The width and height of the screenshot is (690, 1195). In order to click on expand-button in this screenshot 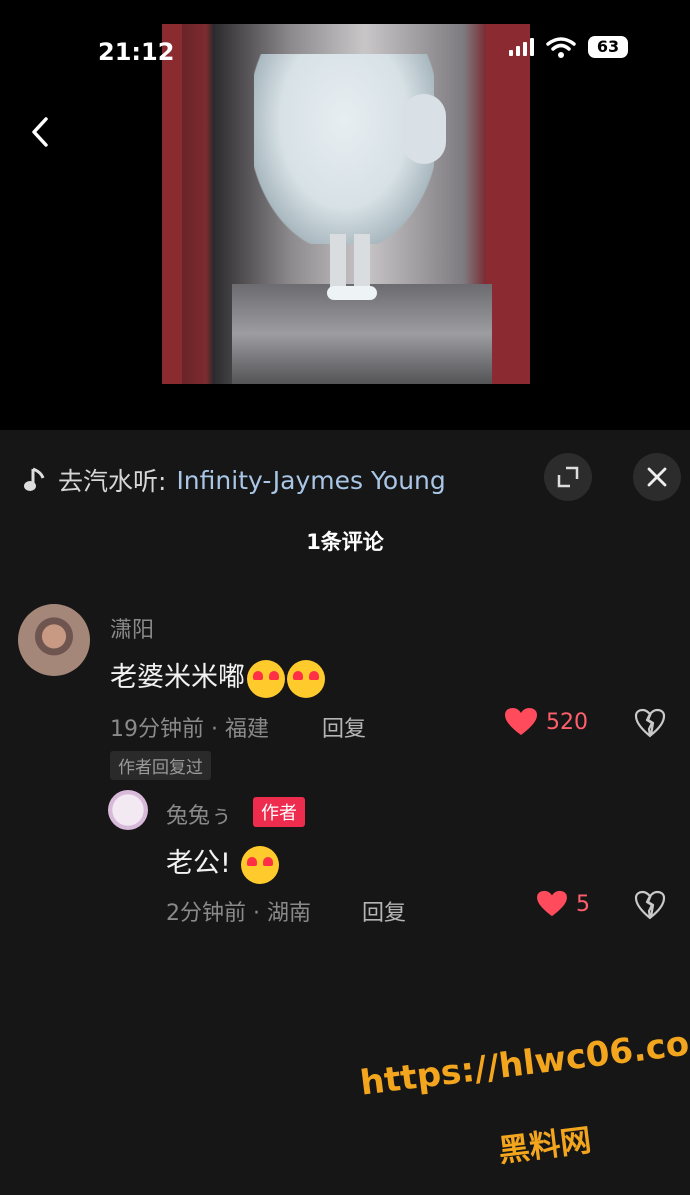, I will do `click(568, 477)`.